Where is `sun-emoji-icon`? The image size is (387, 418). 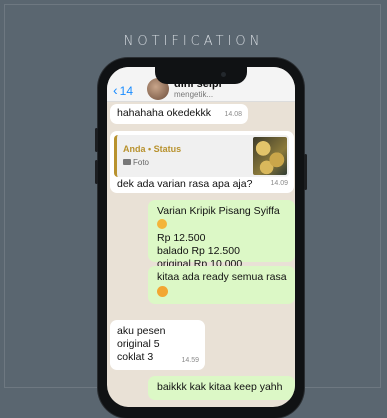 sun-emoji-icon is located at coordinates (162, 224).